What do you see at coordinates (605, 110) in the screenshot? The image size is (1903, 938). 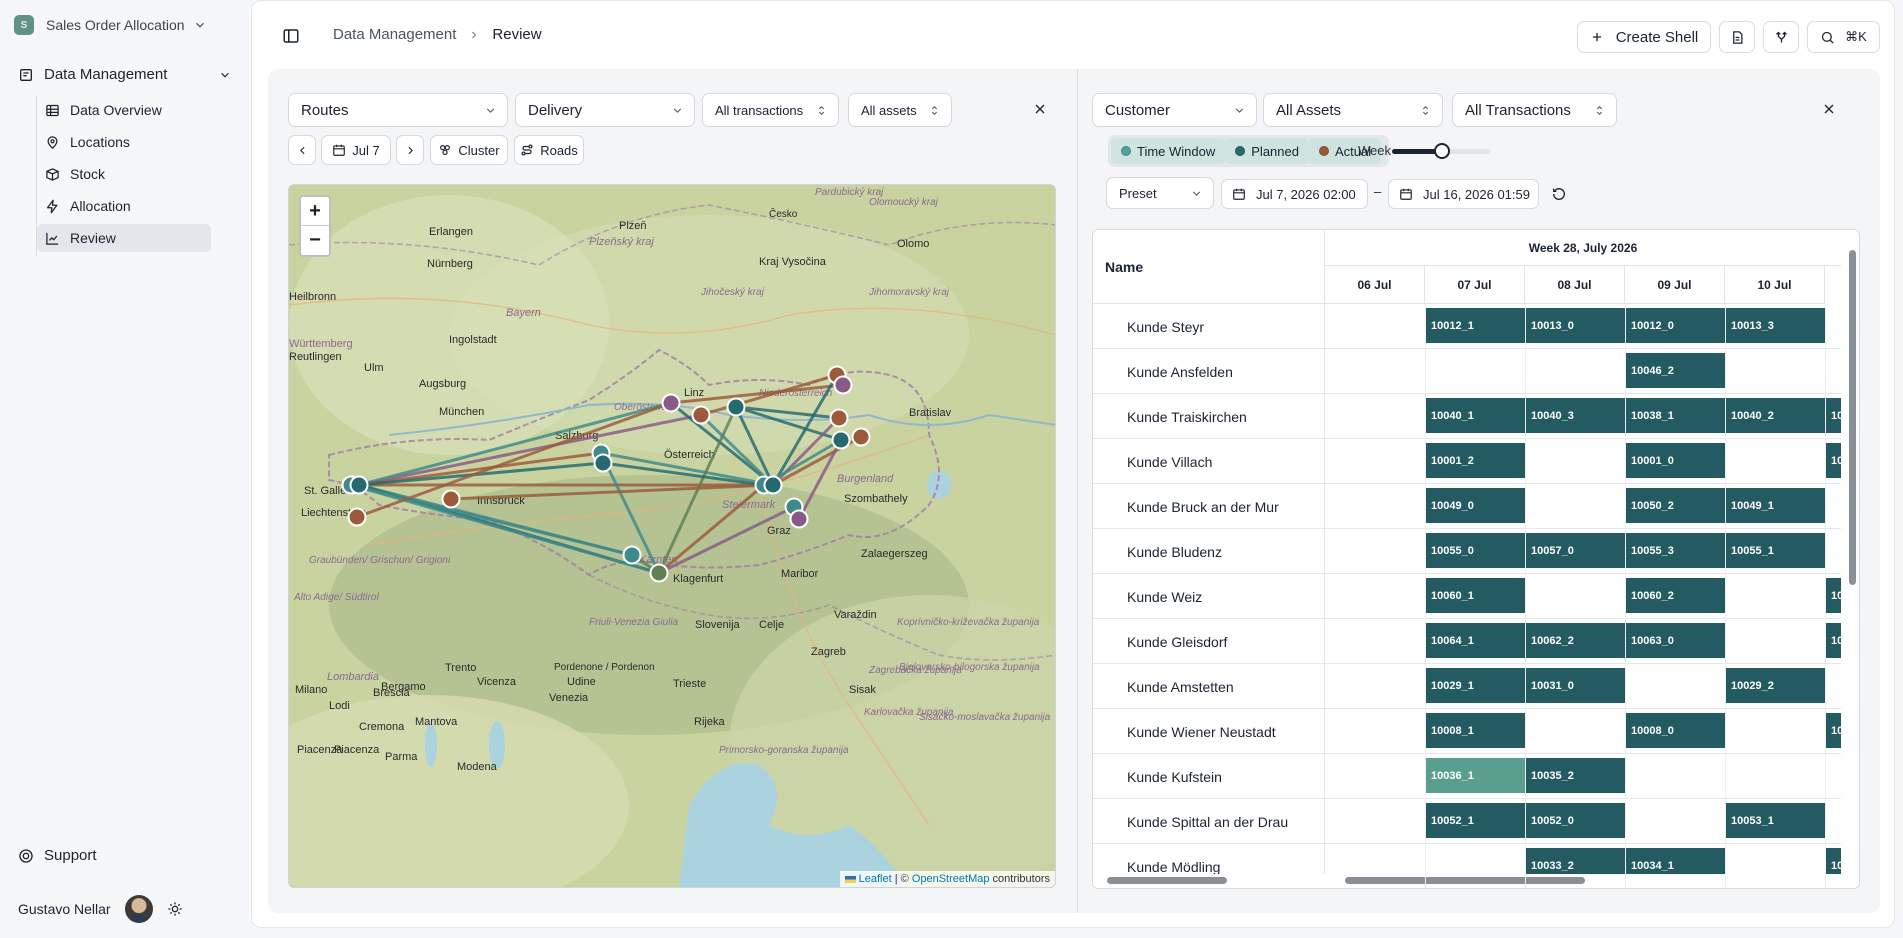 I see `delivery-select: Delivery` at bounding box center [605, 110].